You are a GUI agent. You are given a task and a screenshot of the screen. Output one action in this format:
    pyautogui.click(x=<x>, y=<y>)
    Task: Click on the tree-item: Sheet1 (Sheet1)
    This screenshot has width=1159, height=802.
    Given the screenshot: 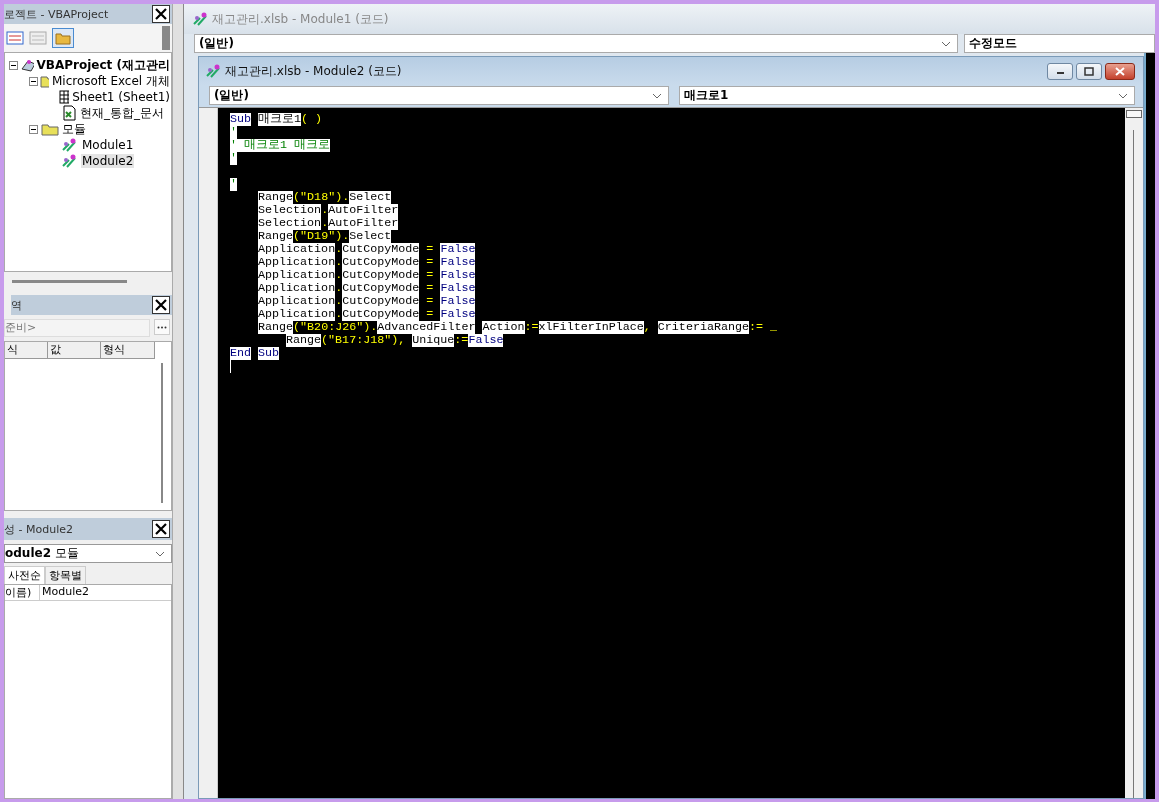 What is the action you would take?
    pyautogui.click(x=121, y=97)
    